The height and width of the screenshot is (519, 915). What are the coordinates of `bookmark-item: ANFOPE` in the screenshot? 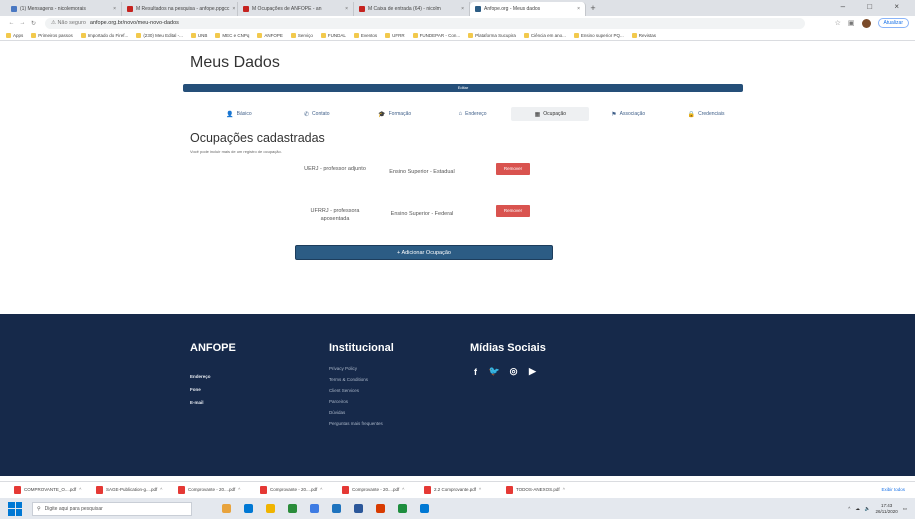 It's located at (270, 35).